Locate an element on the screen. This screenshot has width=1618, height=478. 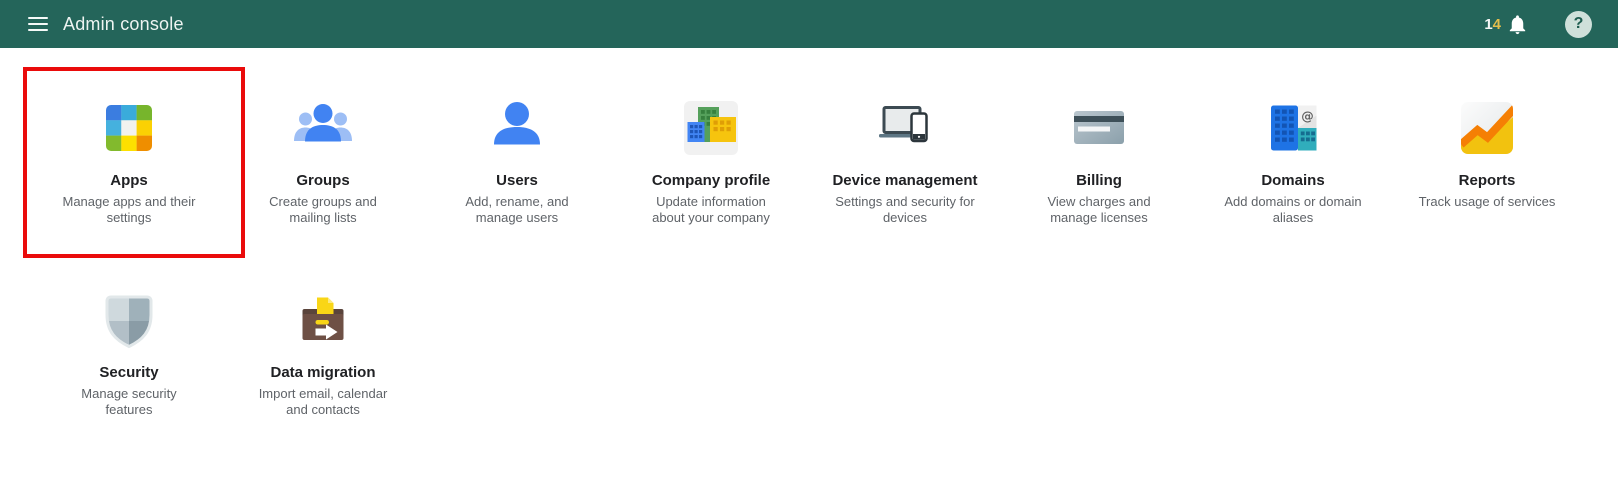
tile-title: Security is located at coordinates (129, 372).